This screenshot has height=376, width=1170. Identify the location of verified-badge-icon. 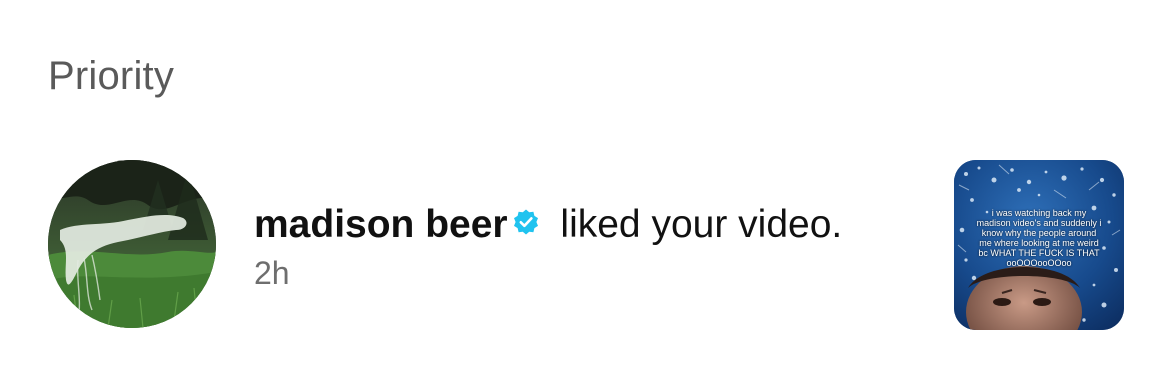
(526, 222).